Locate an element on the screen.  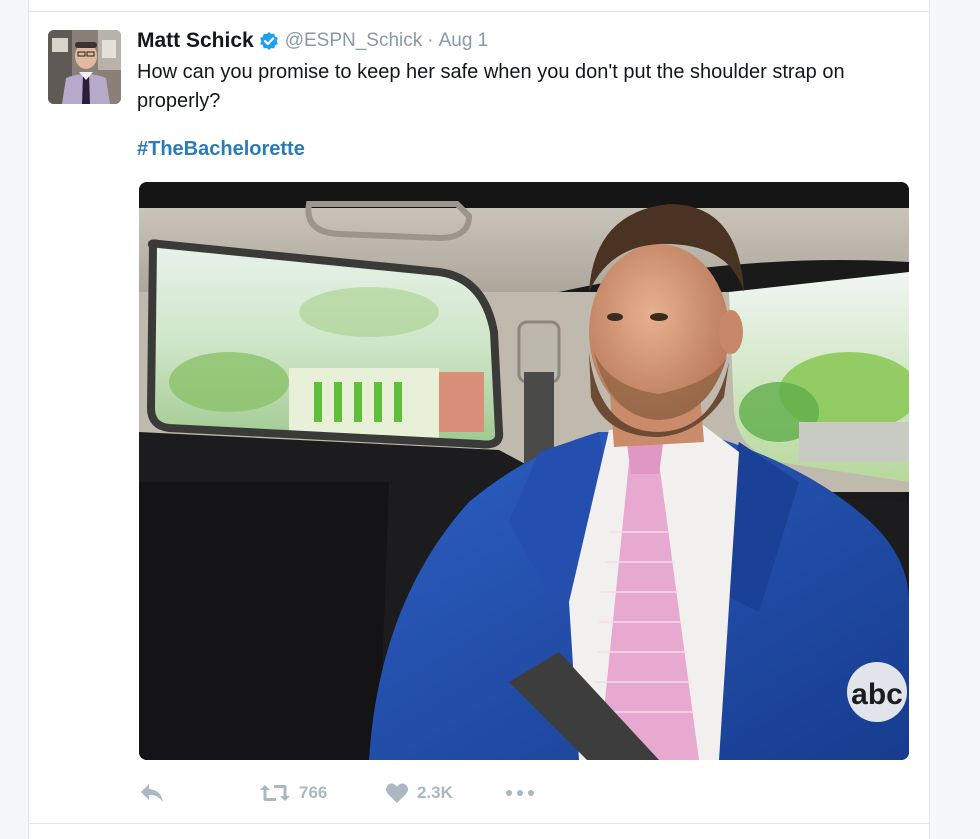
tweet-header: Matt Schick @ESPN_Schick · Aug 1 is located at coordinates (312, 41).